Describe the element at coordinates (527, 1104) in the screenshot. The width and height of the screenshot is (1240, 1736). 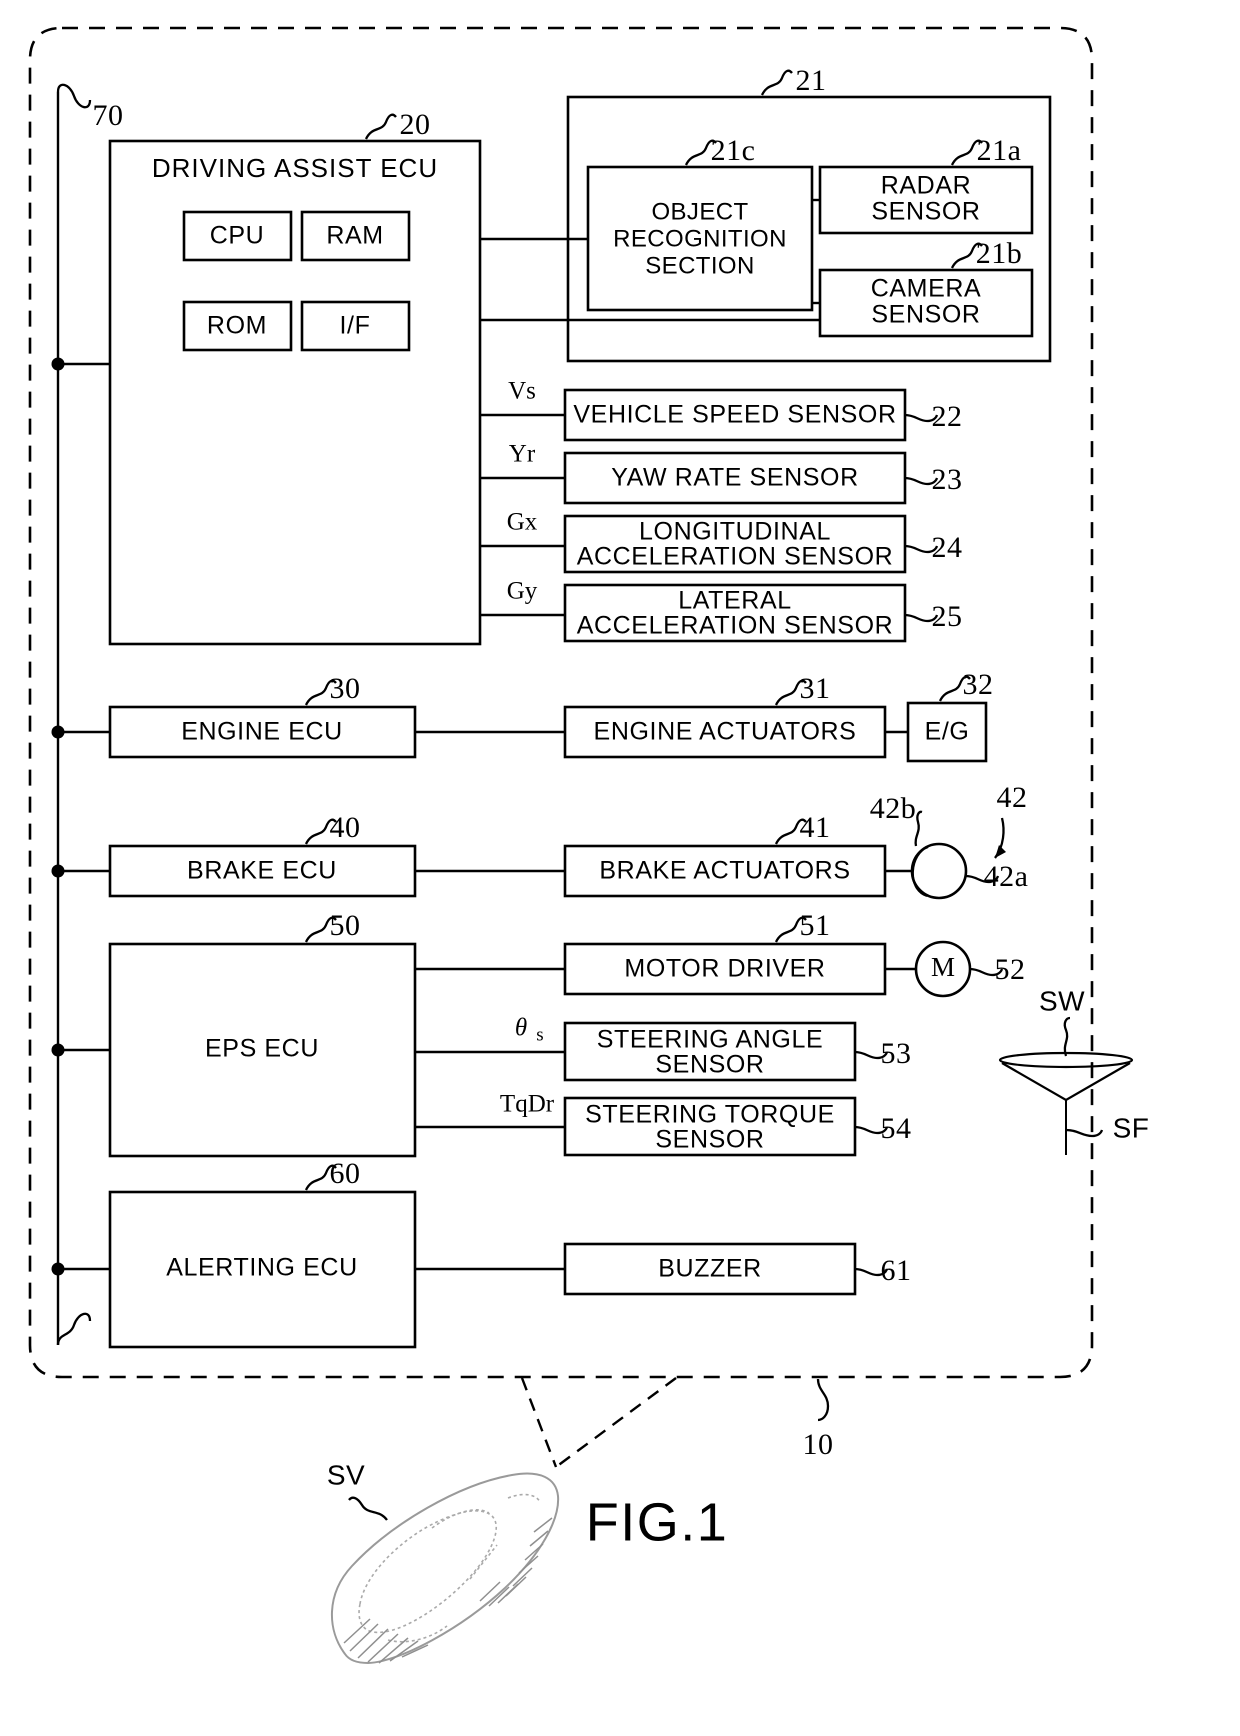
I see `signal-tqdr: TqDr` at that location.